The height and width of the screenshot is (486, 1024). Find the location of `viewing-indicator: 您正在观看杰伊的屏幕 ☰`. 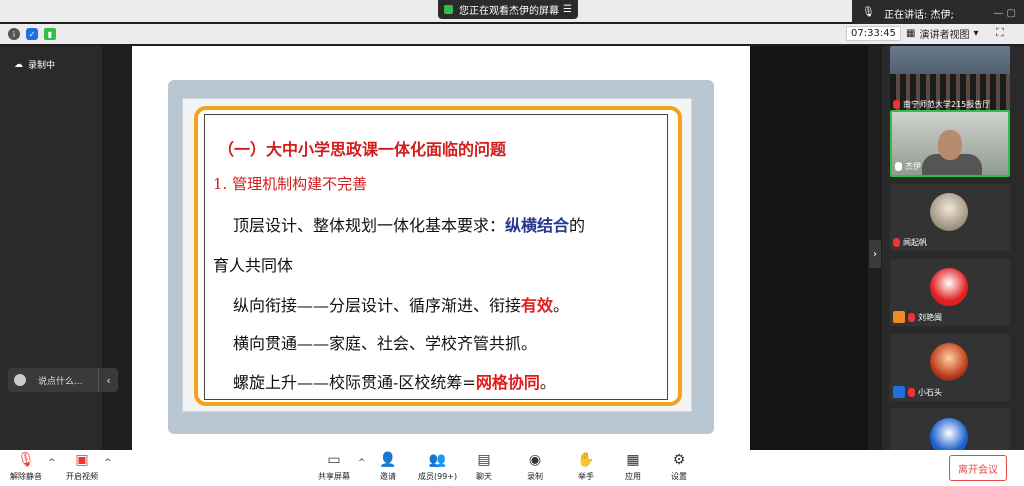

viewing-indicator: 您正在观看杰伊的屏幕 ☰ is located at coordinates (508, 9).